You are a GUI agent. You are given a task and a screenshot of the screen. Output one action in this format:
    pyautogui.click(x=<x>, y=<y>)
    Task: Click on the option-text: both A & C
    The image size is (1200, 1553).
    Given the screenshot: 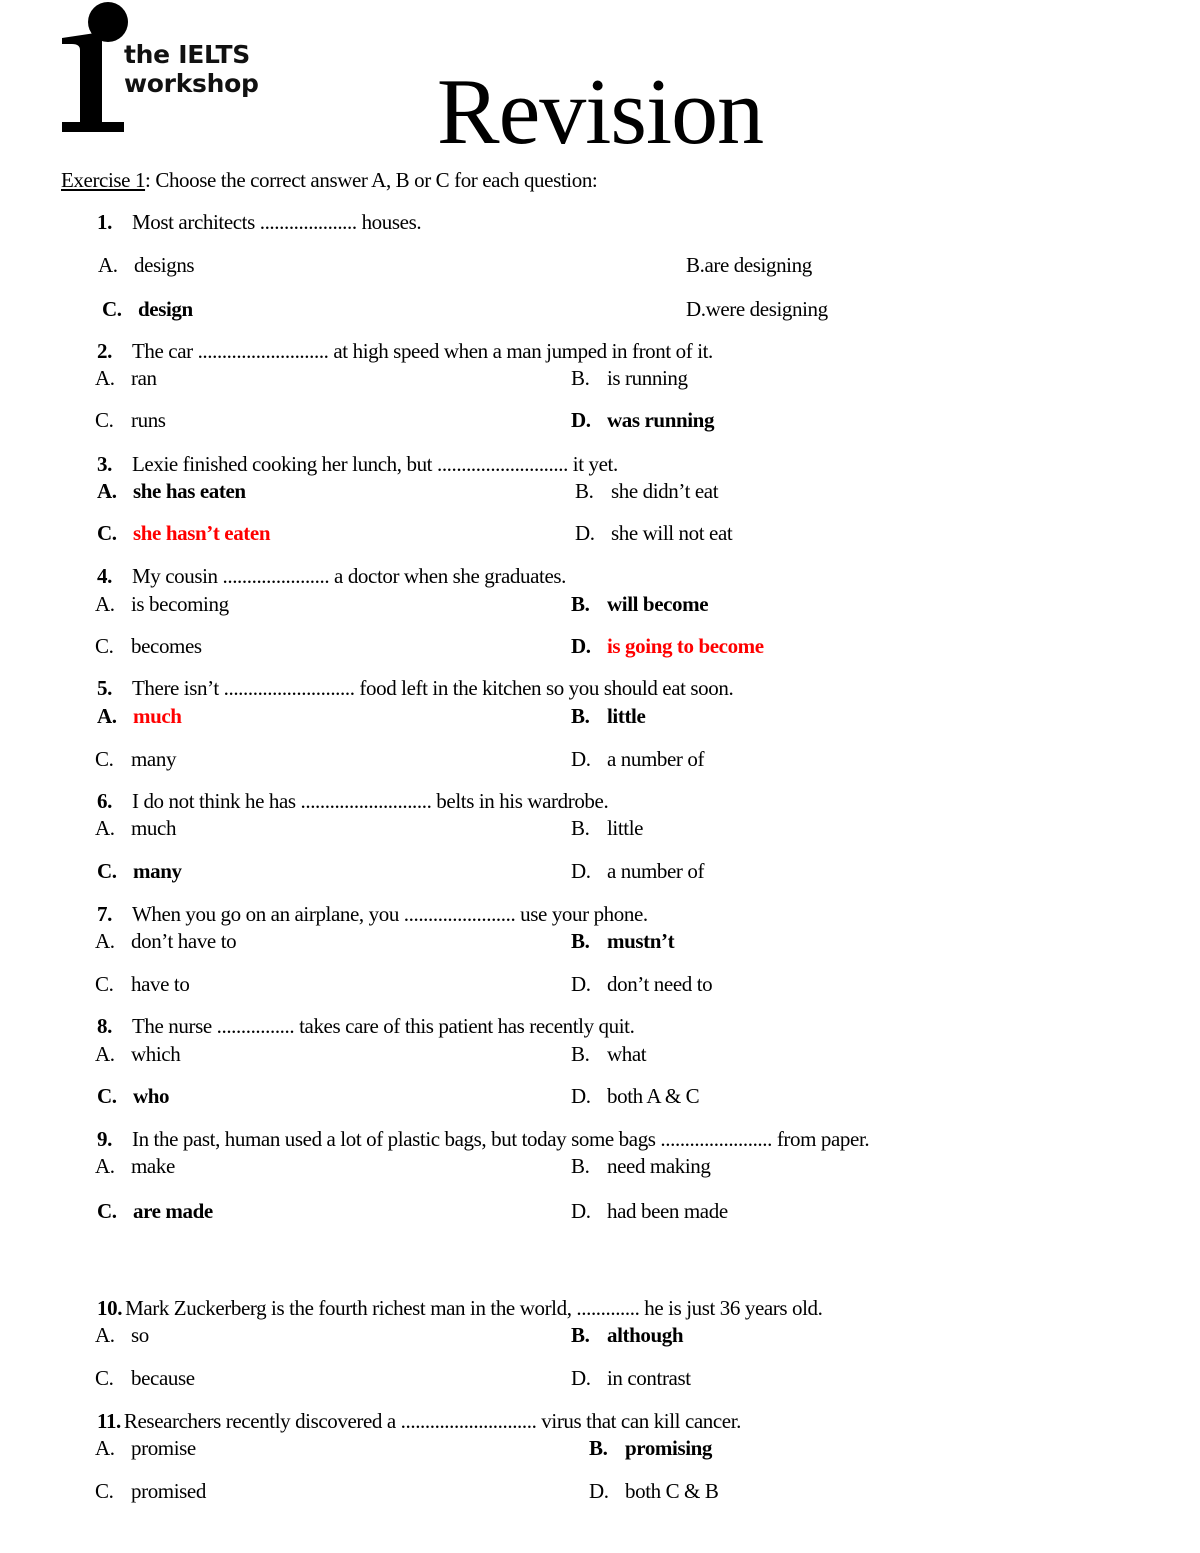 What is the action you would take?
    pyautogui.click(x=653, y=1096)
    